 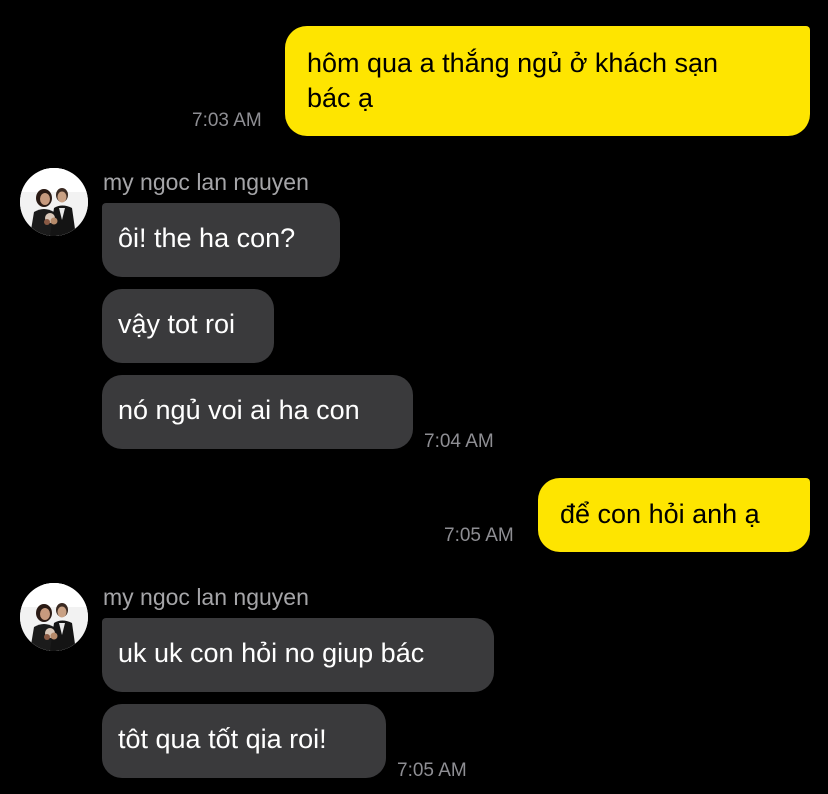 What do you see at coordinates (660, 514) in the screenshot?
I see `message-text: để con hỏi anh ạ` at bounding box center [660, 514].